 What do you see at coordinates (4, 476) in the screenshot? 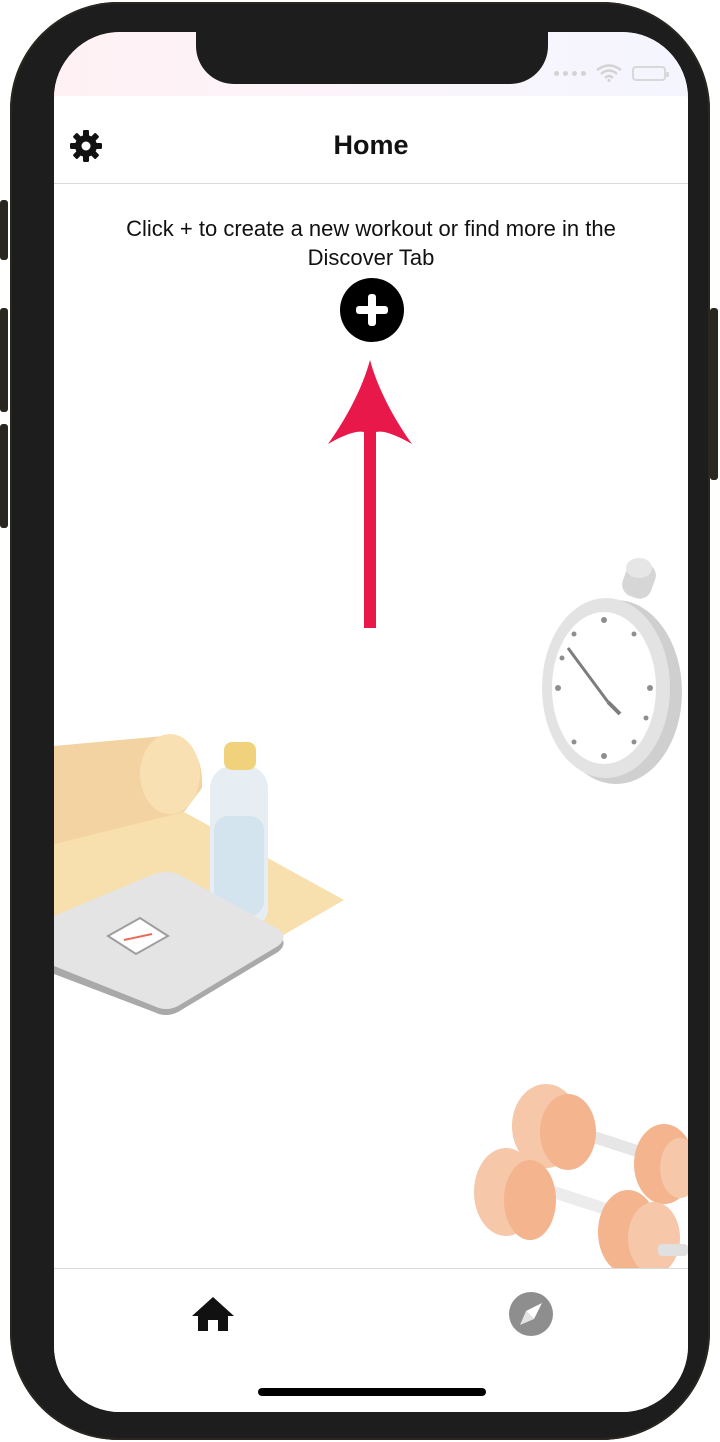
I see `volume-down-button` at bounding box center [4, 476].